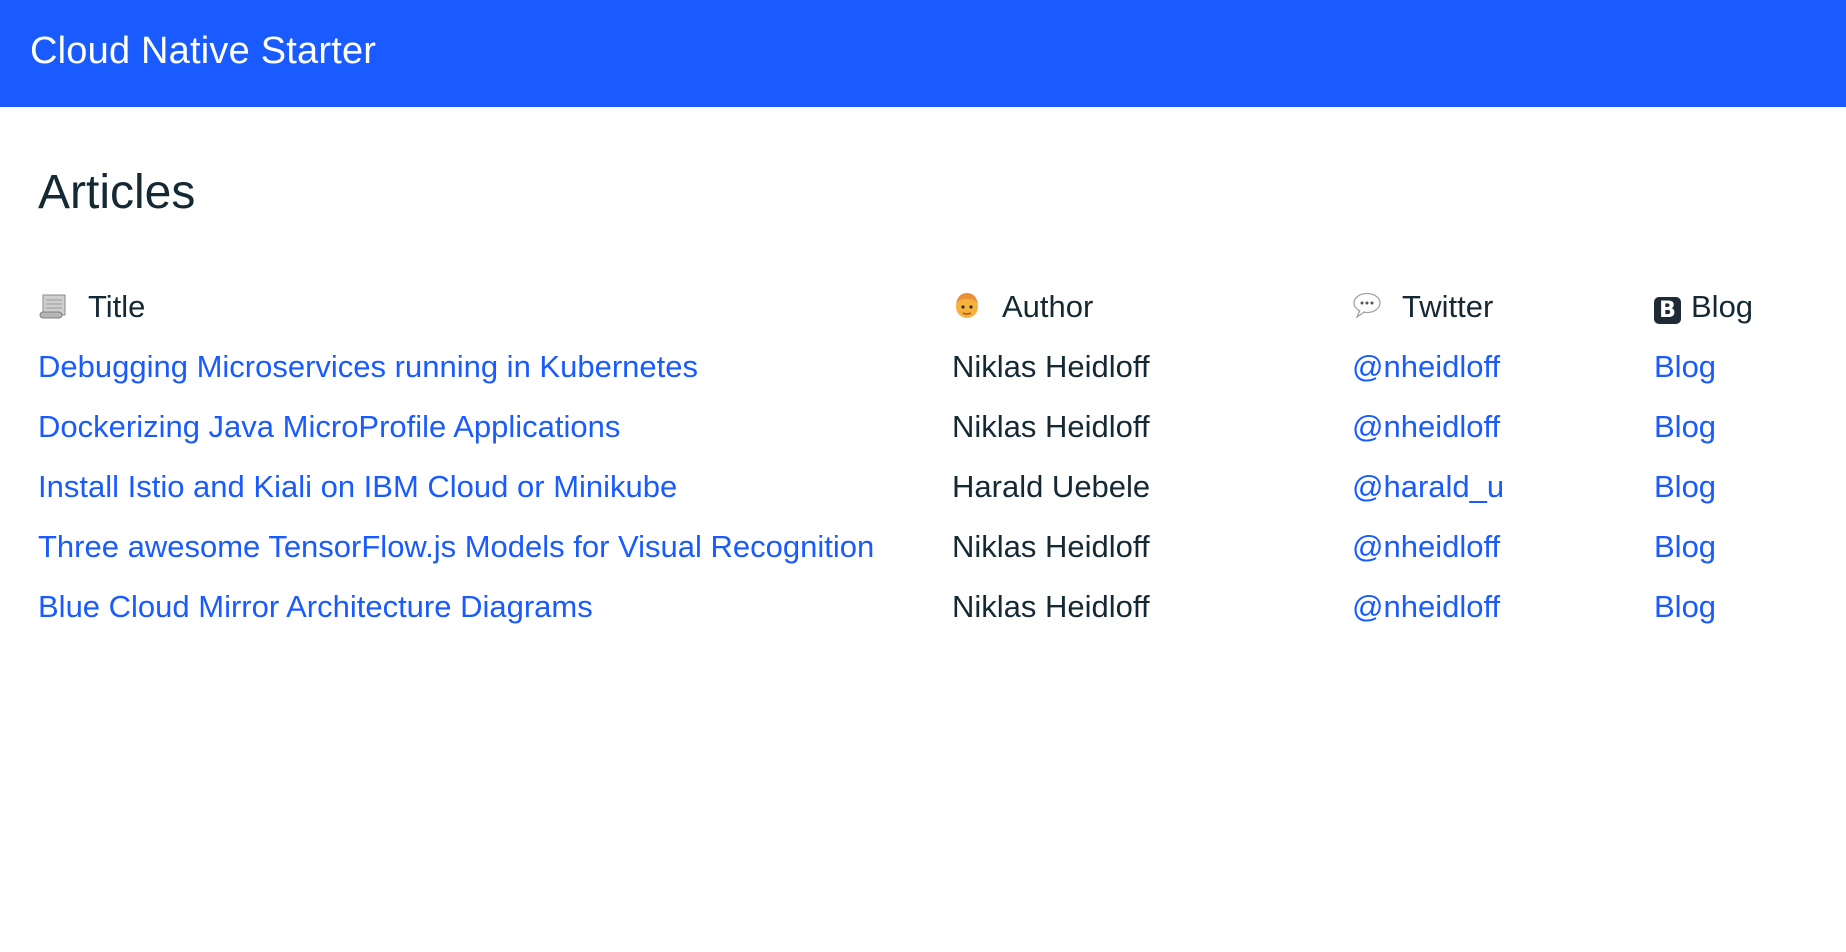  Describe the element at coordinates (1367, 306) in the screenshot. I see `speech-balloon-icon` at that location.